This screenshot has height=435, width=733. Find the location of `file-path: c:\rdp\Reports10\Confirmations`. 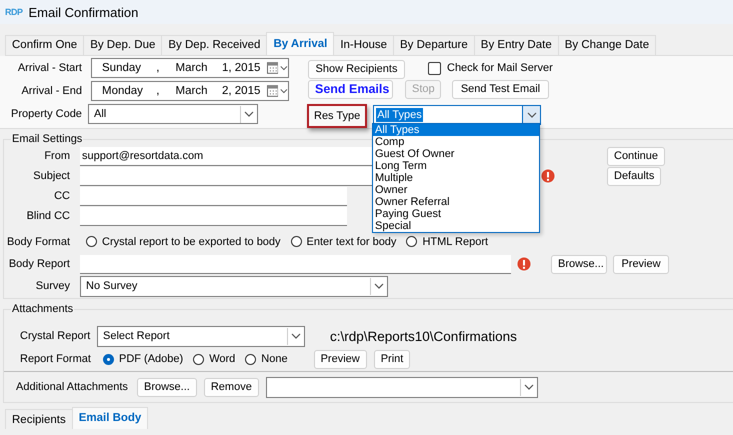

file-path: c:\rdp\Reports10\Confirmations is located at coordinates (423, 336).